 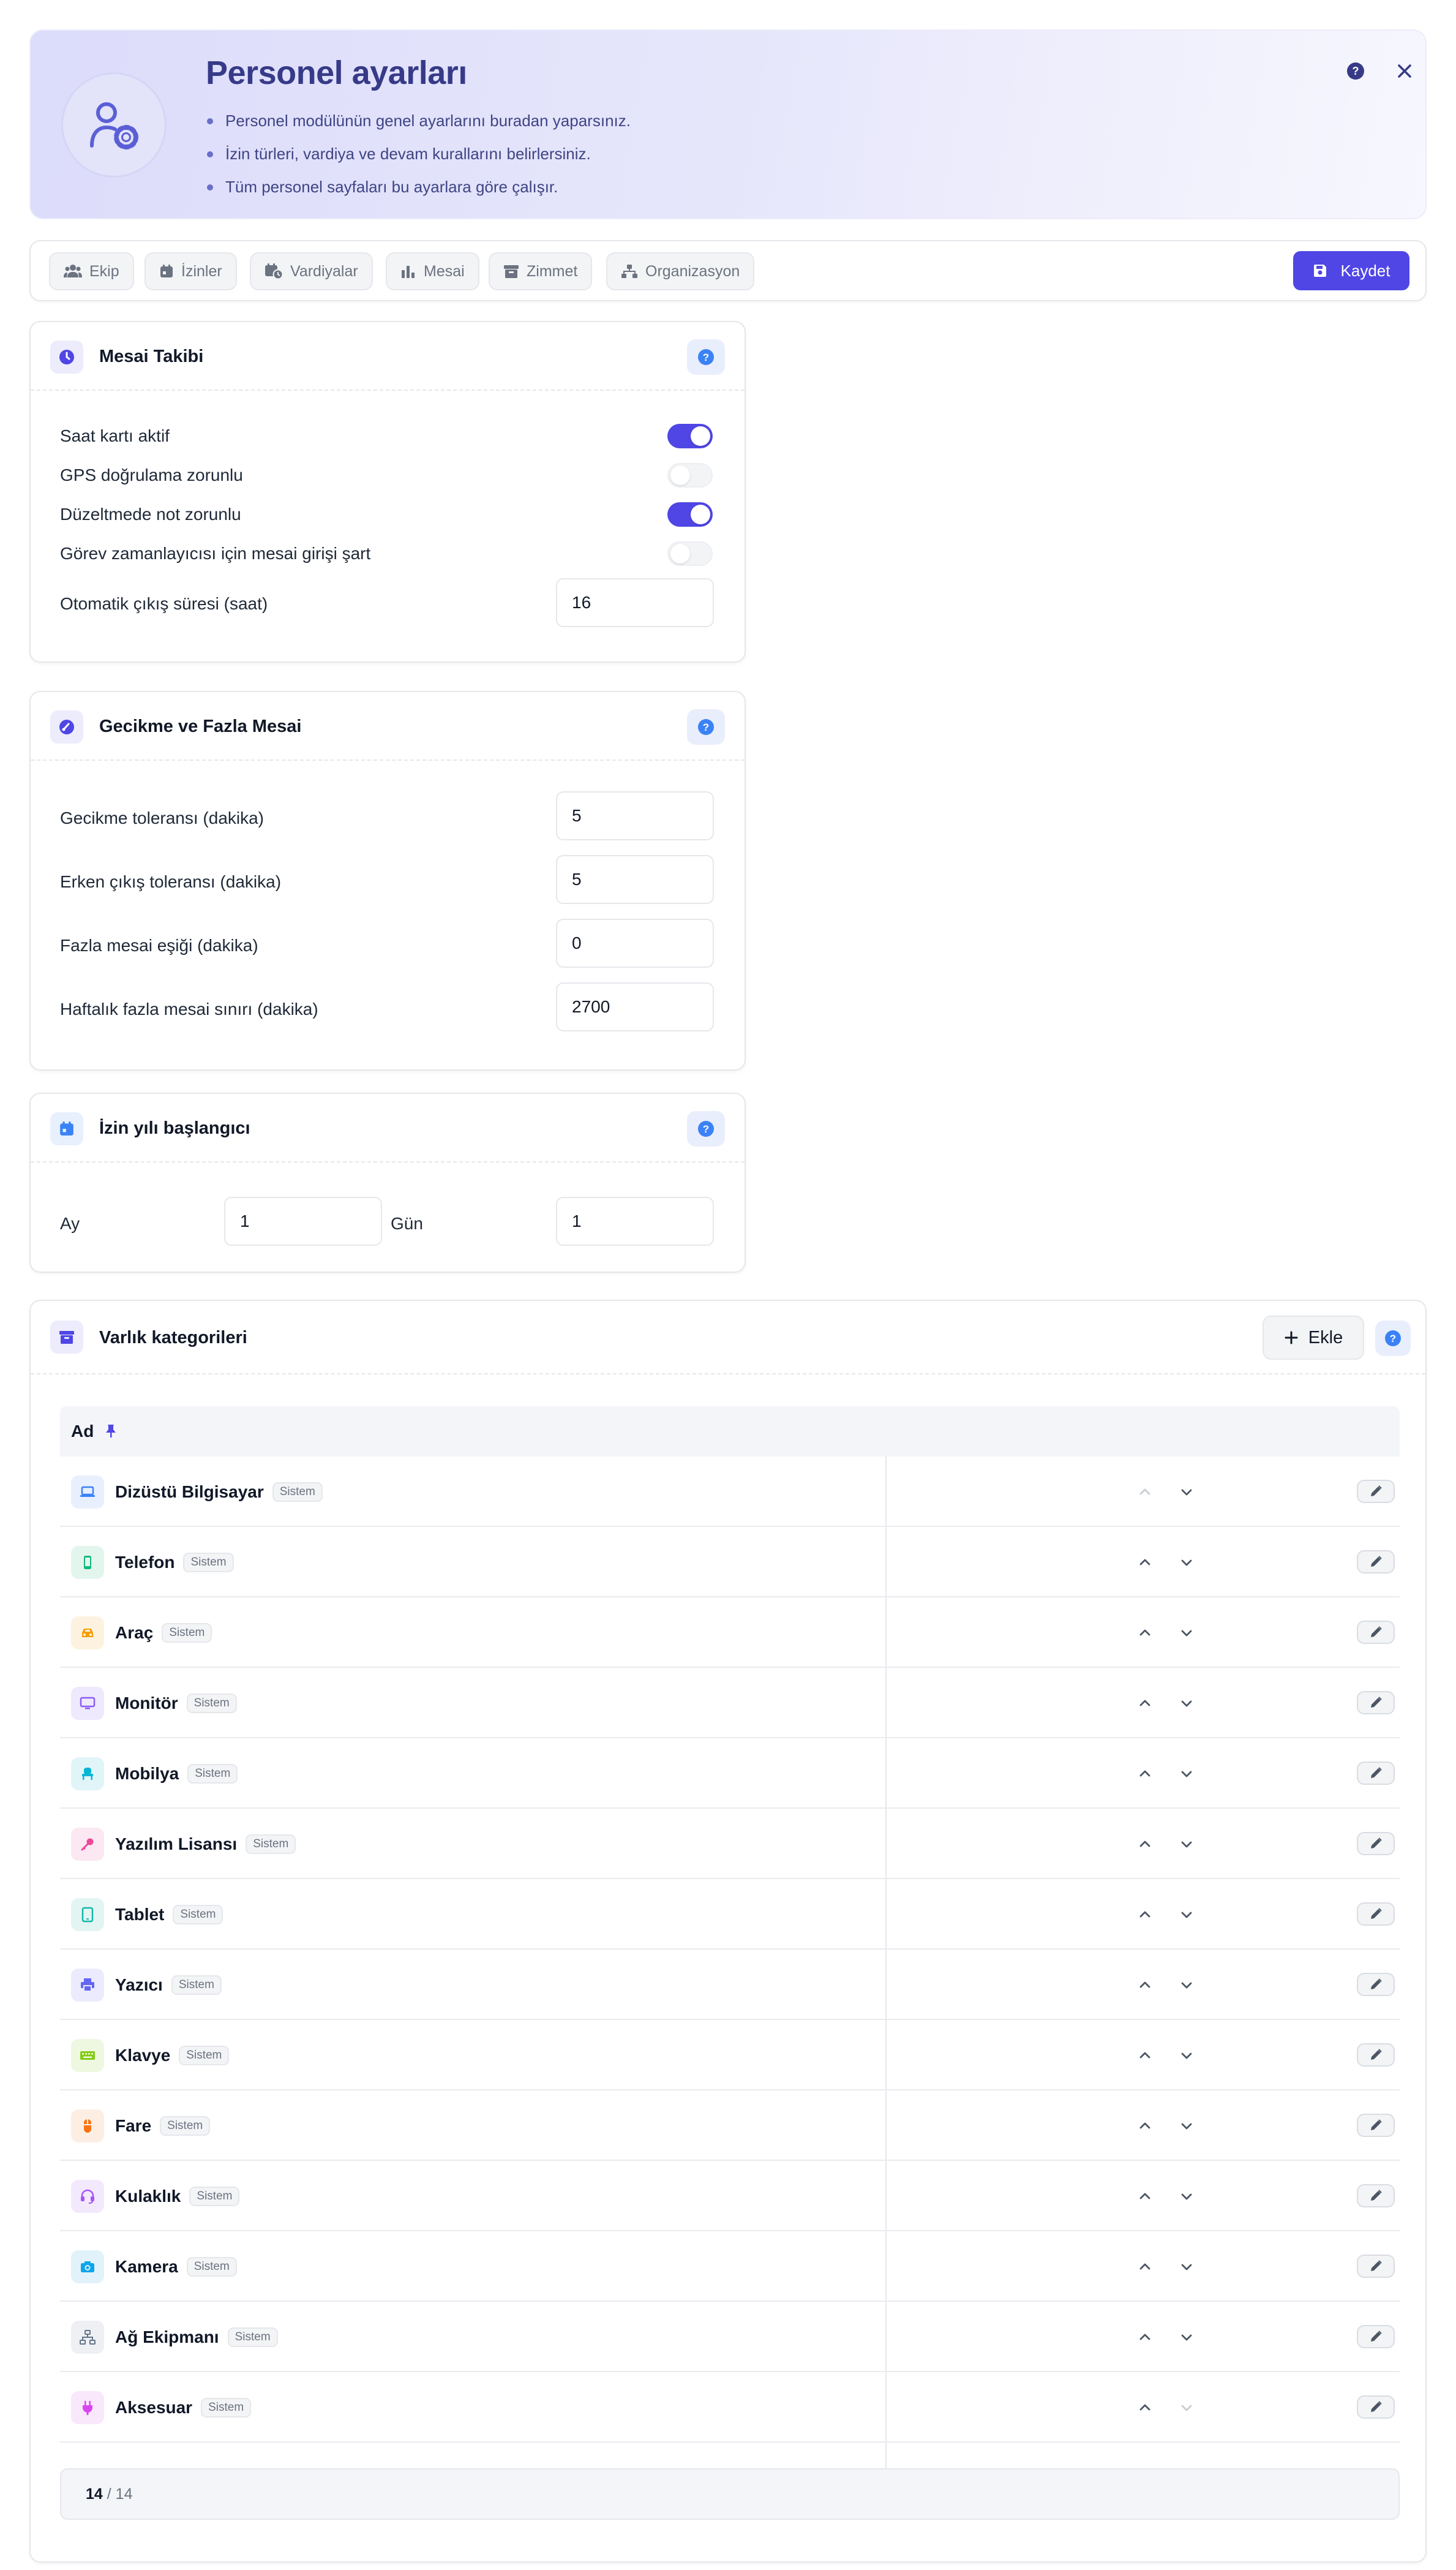 I want to click on category-name: Aksesuar Sistem, so click(x=183, y=2407).